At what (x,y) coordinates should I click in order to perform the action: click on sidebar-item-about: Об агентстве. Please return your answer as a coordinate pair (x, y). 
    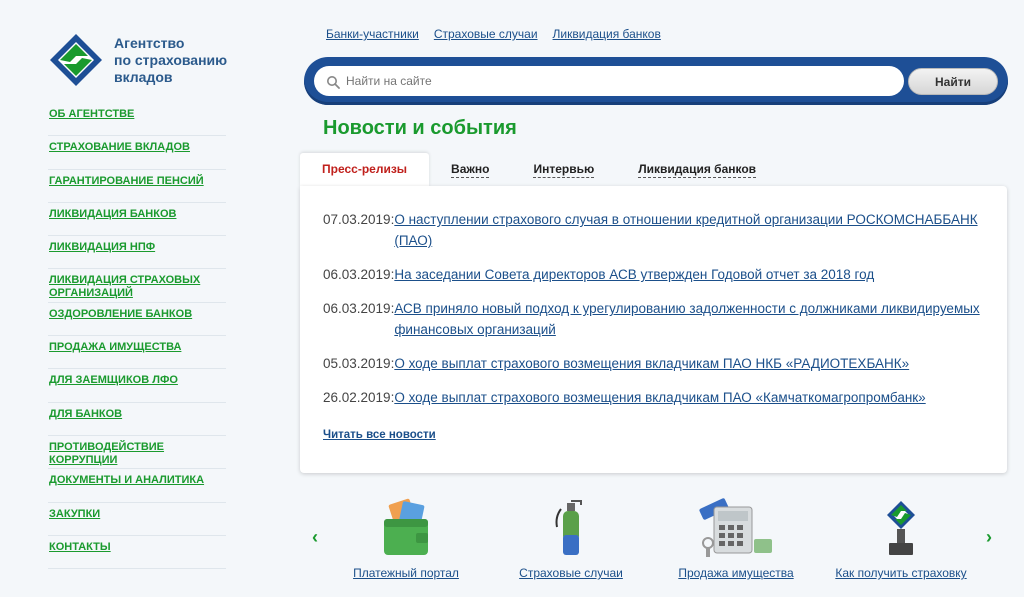
    Looking at the image, I should click on (137, 120).